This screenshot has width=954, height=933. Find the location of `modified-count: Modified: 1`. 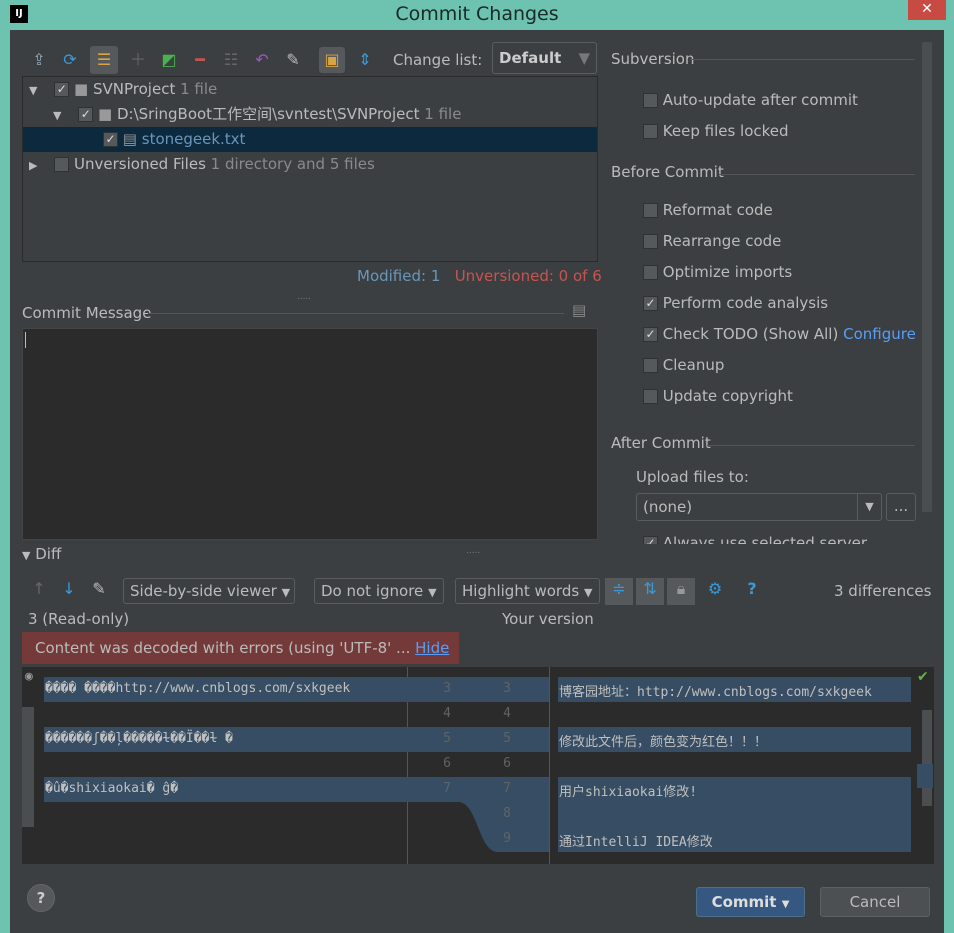

modified-count: Modified: 1 is located at coordinates (399, 276).